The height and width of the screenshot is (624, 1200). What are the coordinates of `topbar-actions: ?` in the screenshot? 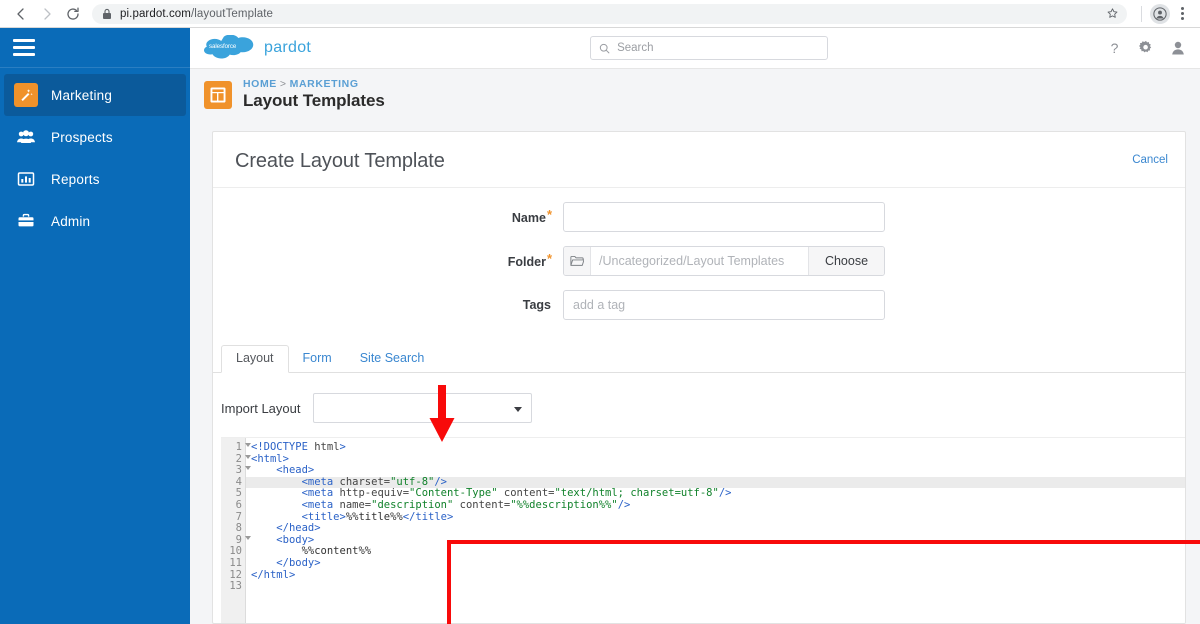 It's located at (1146, 48).